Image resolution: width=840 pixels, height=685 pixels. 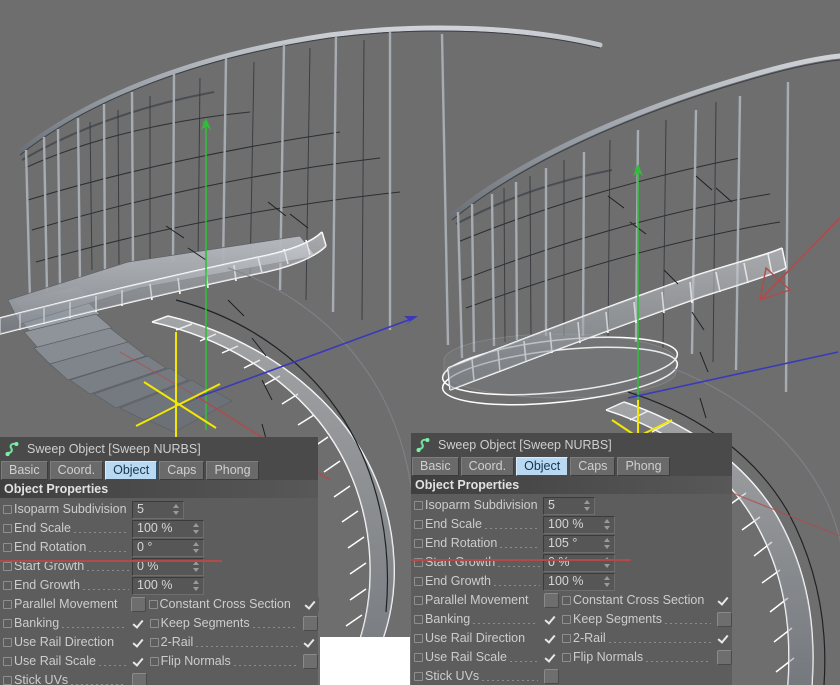 I want to click on input-end-rotation: 105 °, so click(x=579, y=543).